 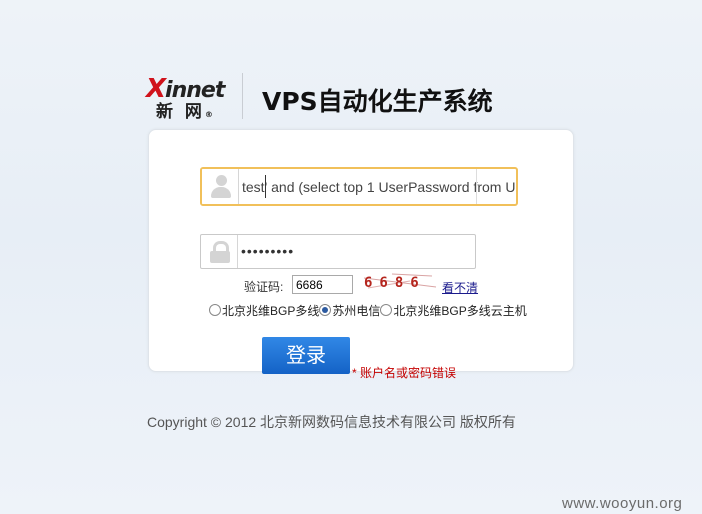 I want to click on username-icon-cell, so click(x=220, y=186).